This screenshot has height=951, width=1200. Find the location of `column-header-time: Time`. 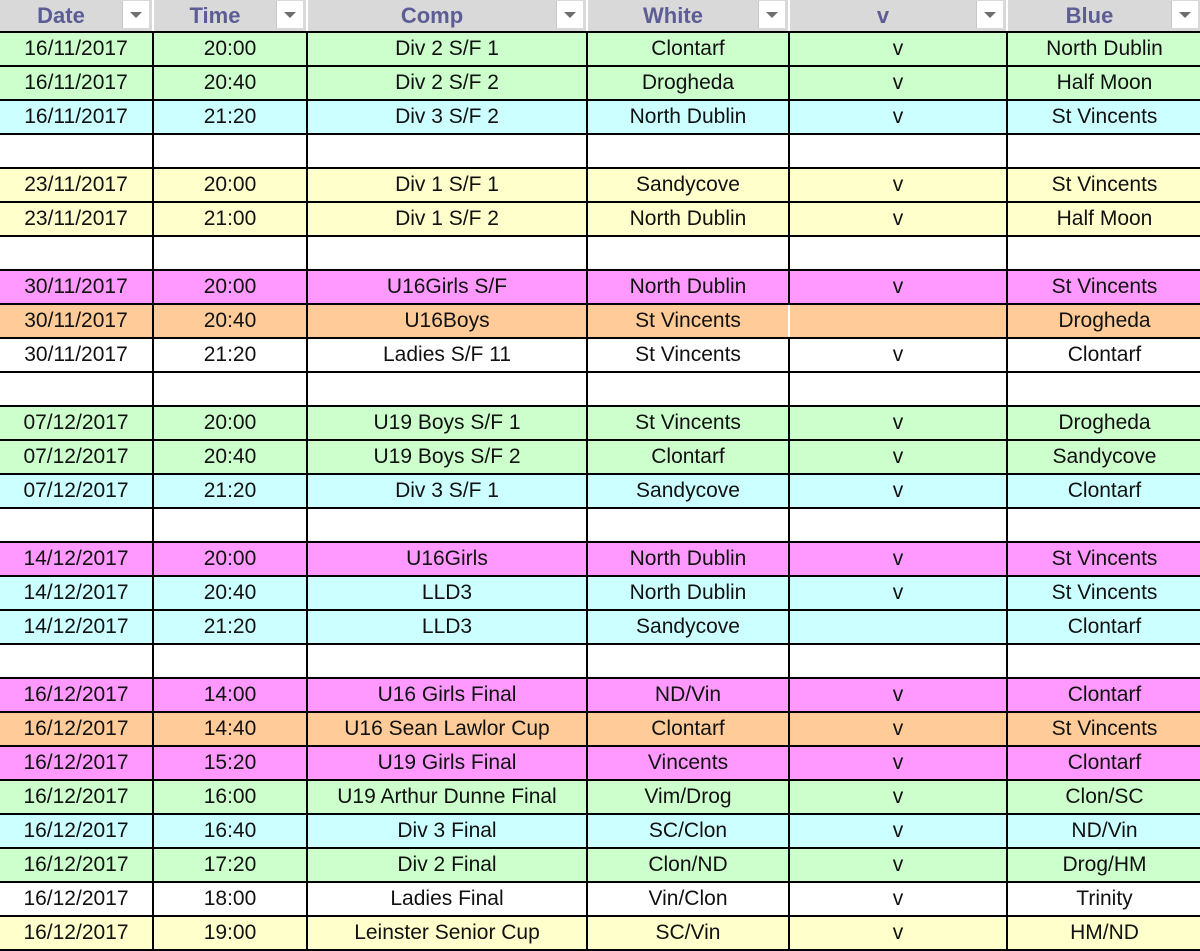

column-header-time: Time is located at coordinates (230, 16).